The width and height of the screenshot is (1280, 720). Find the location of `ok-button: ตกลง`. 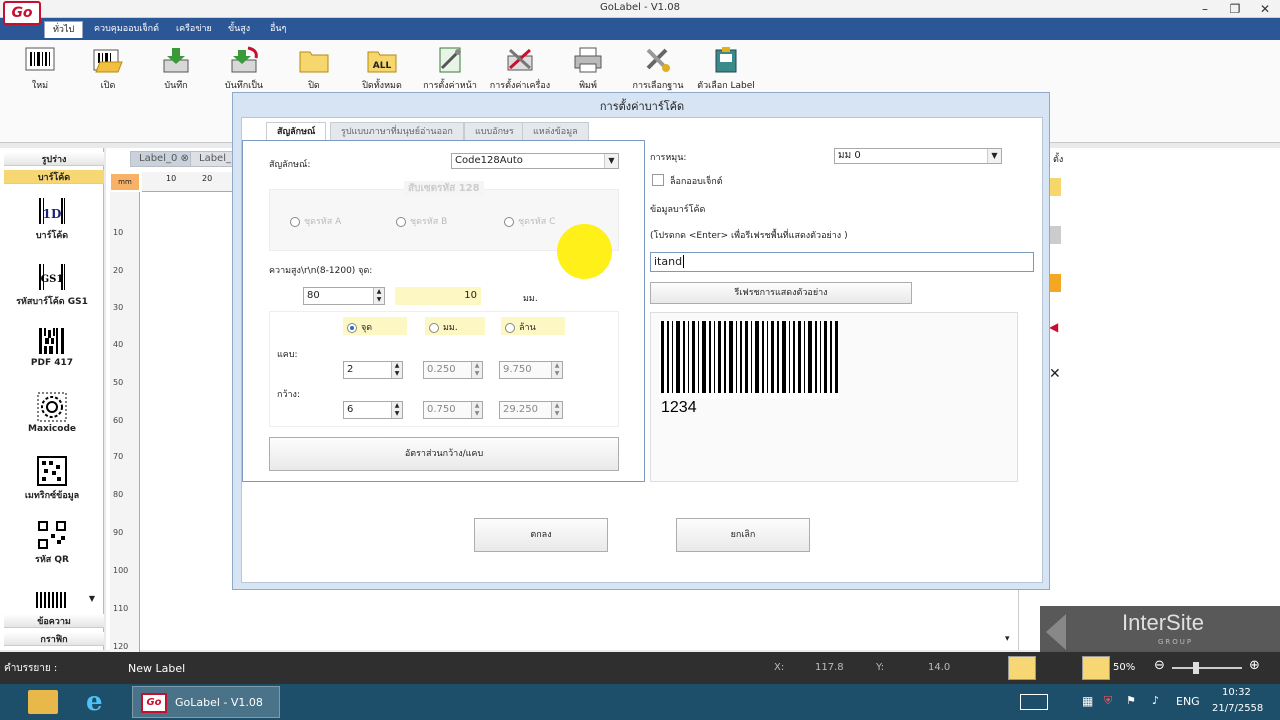

ok-button: ตกลง is located at coordinates (541, 535).